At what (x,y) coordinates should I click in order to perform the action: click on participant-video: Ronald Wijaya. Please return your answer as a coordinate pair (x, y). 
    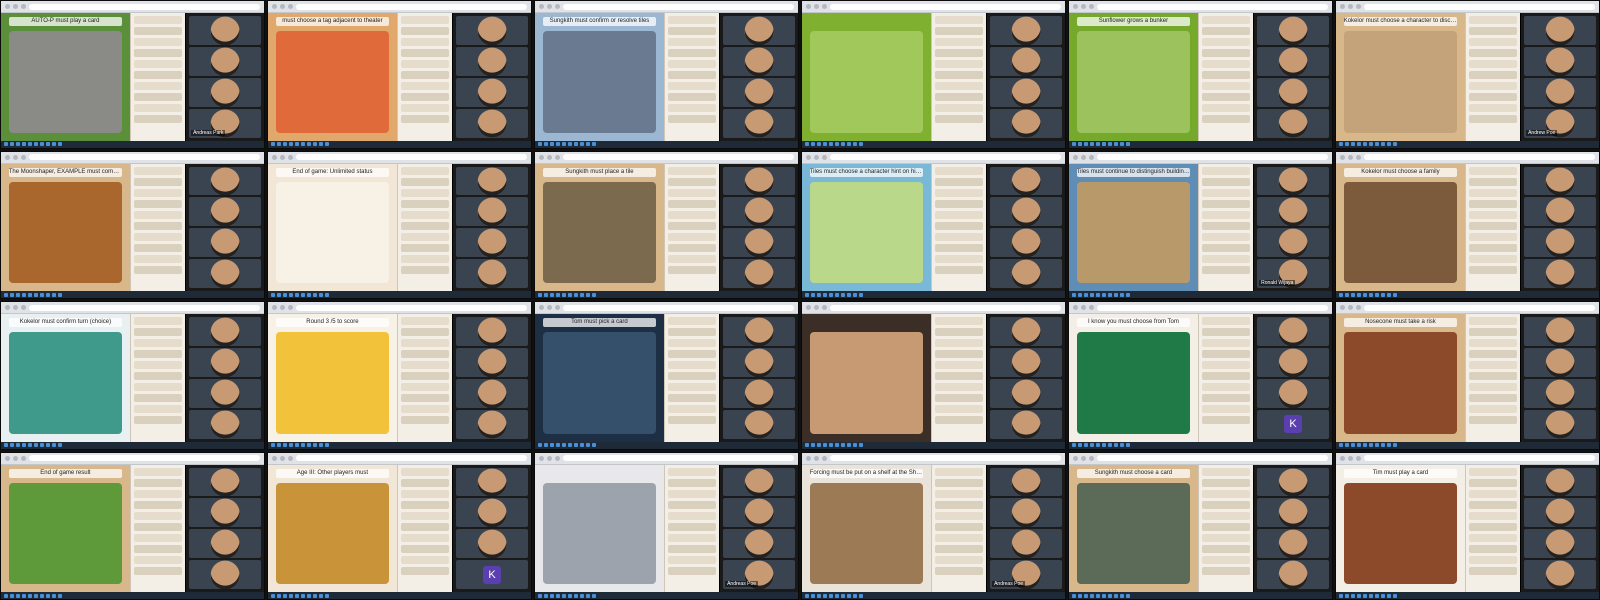
    Looking at the image, I should click on (1293, 273).